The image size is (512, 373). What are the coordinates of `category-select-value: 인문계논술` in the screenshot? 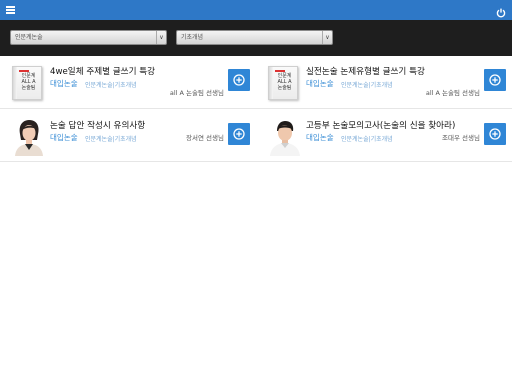 It's located at (29, 37).